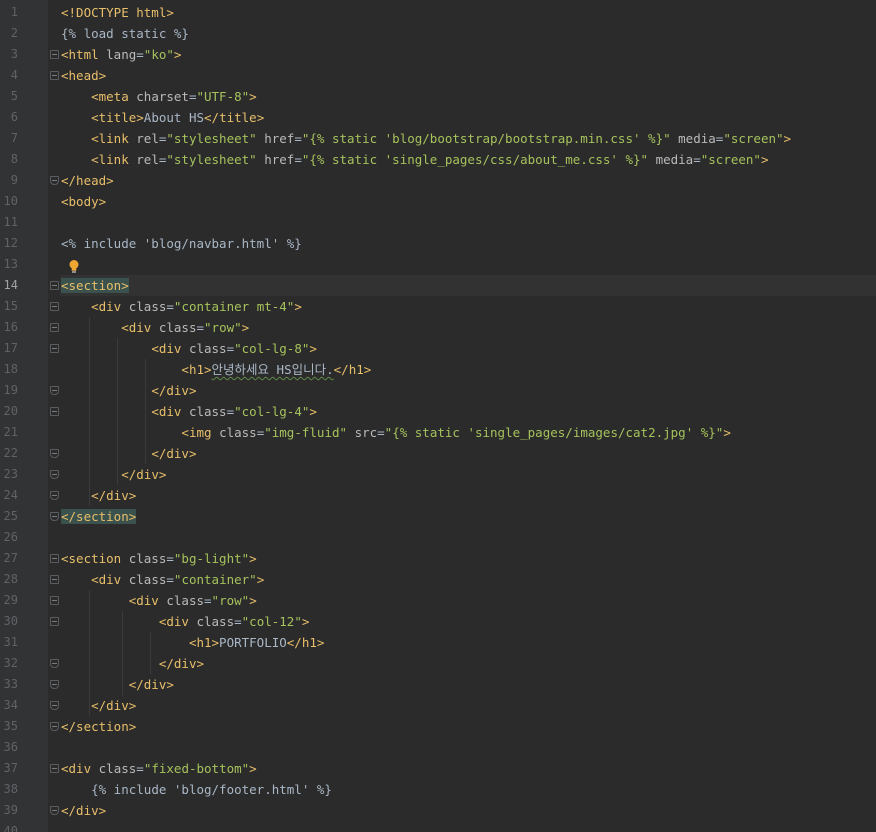  I want to click on code-token: </h1>, so click(352, 369).